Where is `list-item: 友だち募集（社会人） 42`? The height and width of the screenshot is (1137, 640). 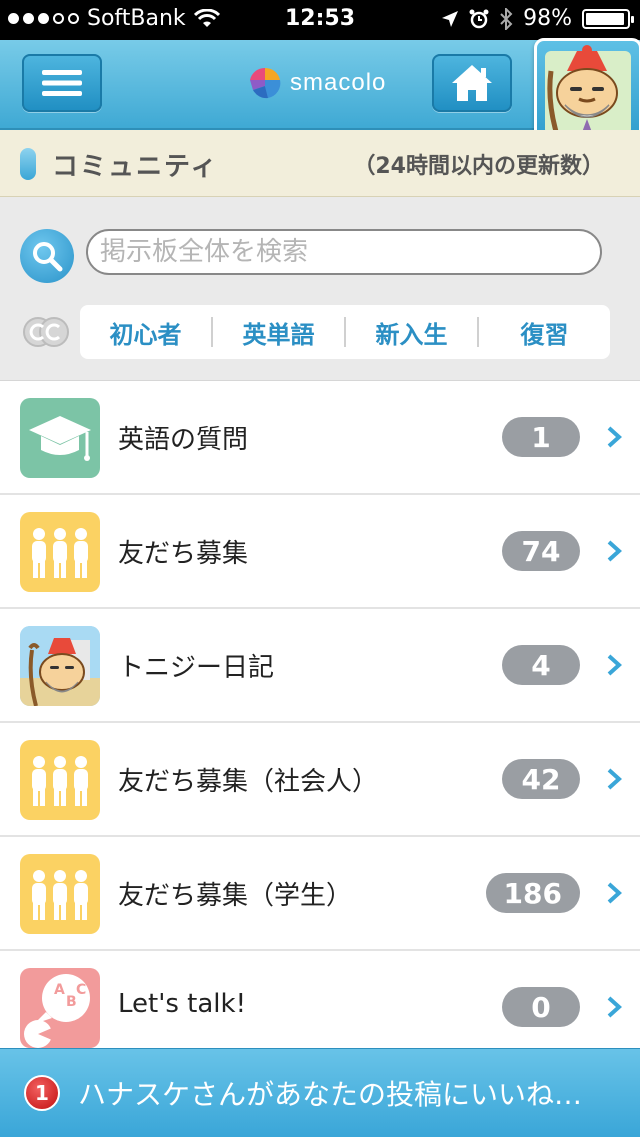 list-item: 友だち募集（社会人） 42 is located at coordinates (320, 780).